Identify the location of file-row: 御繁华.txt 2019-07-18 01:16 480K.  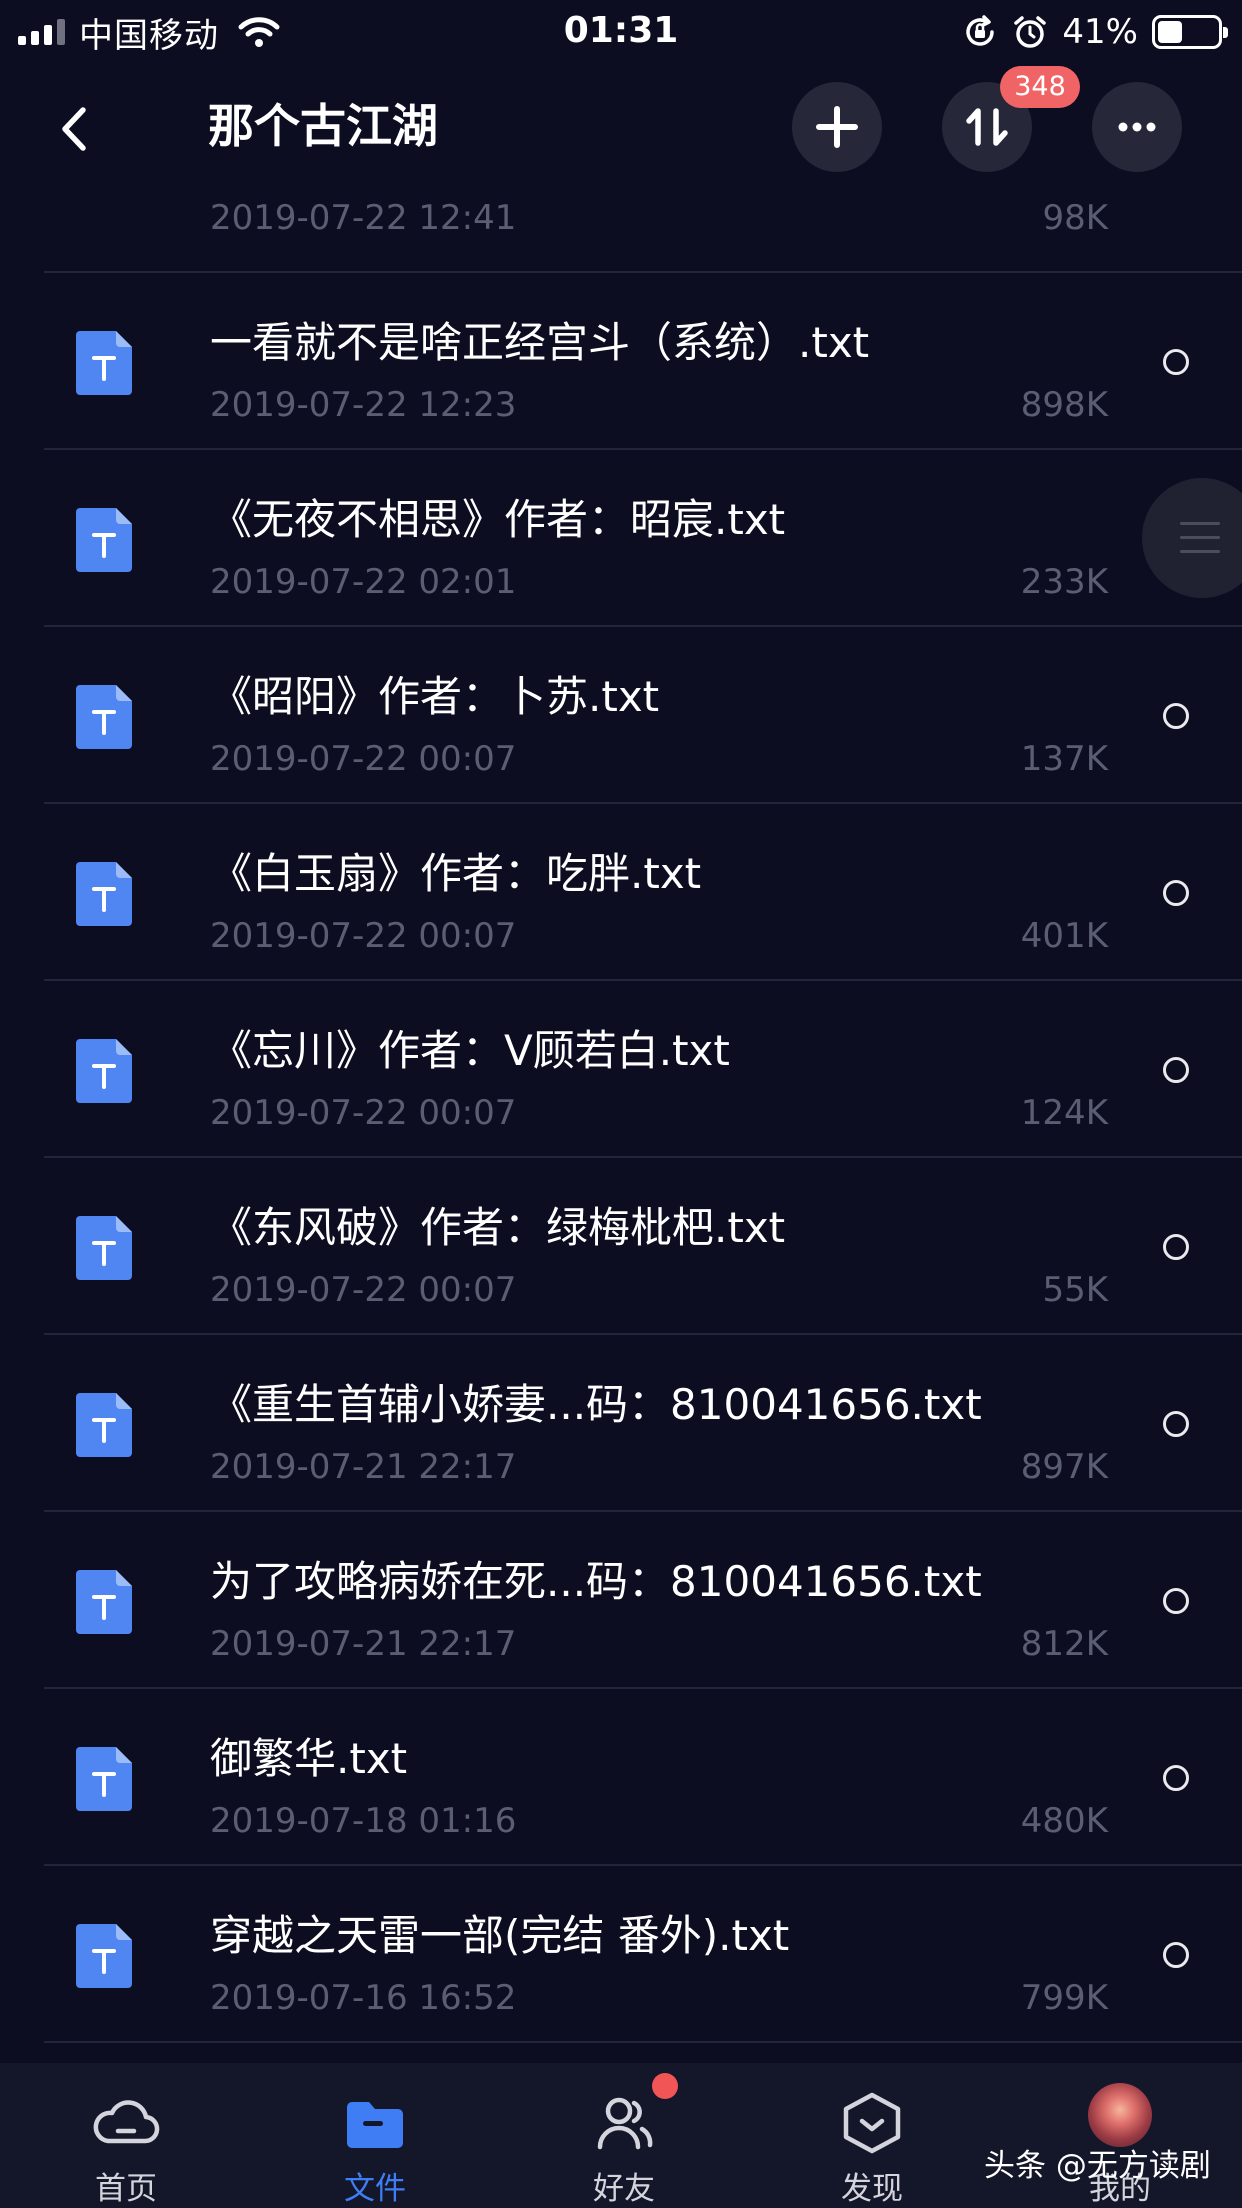
(621, 1777).